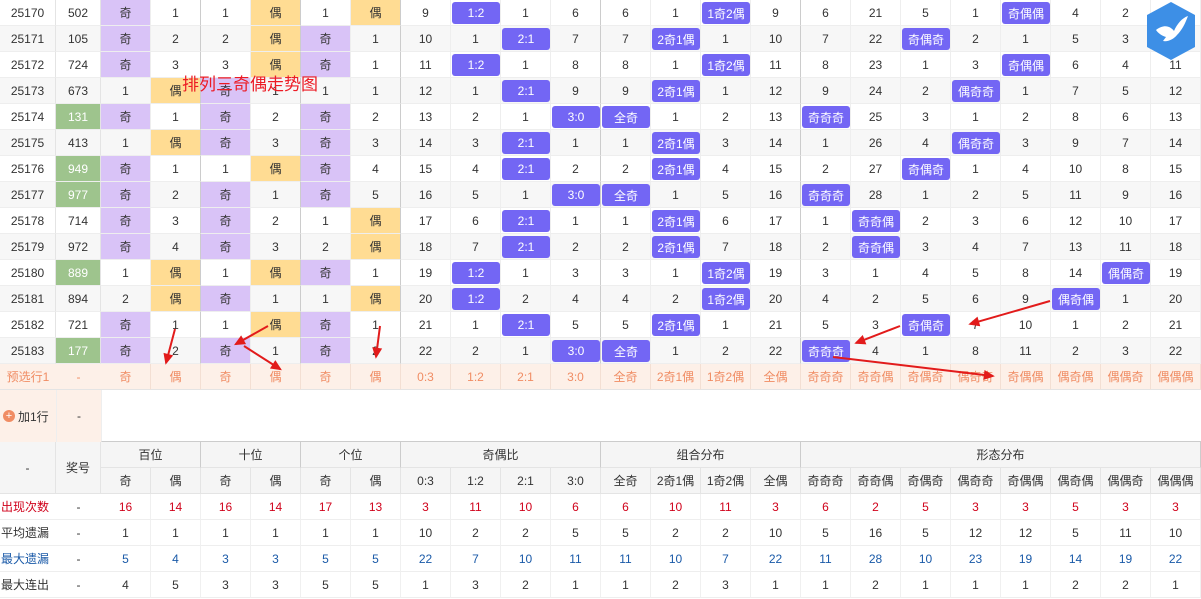 The width and height of the screenshot is (1201, 599). Describe the element at coordinates (78, 13) in the screenshot. I see `award-number-cell: 502` at that location.